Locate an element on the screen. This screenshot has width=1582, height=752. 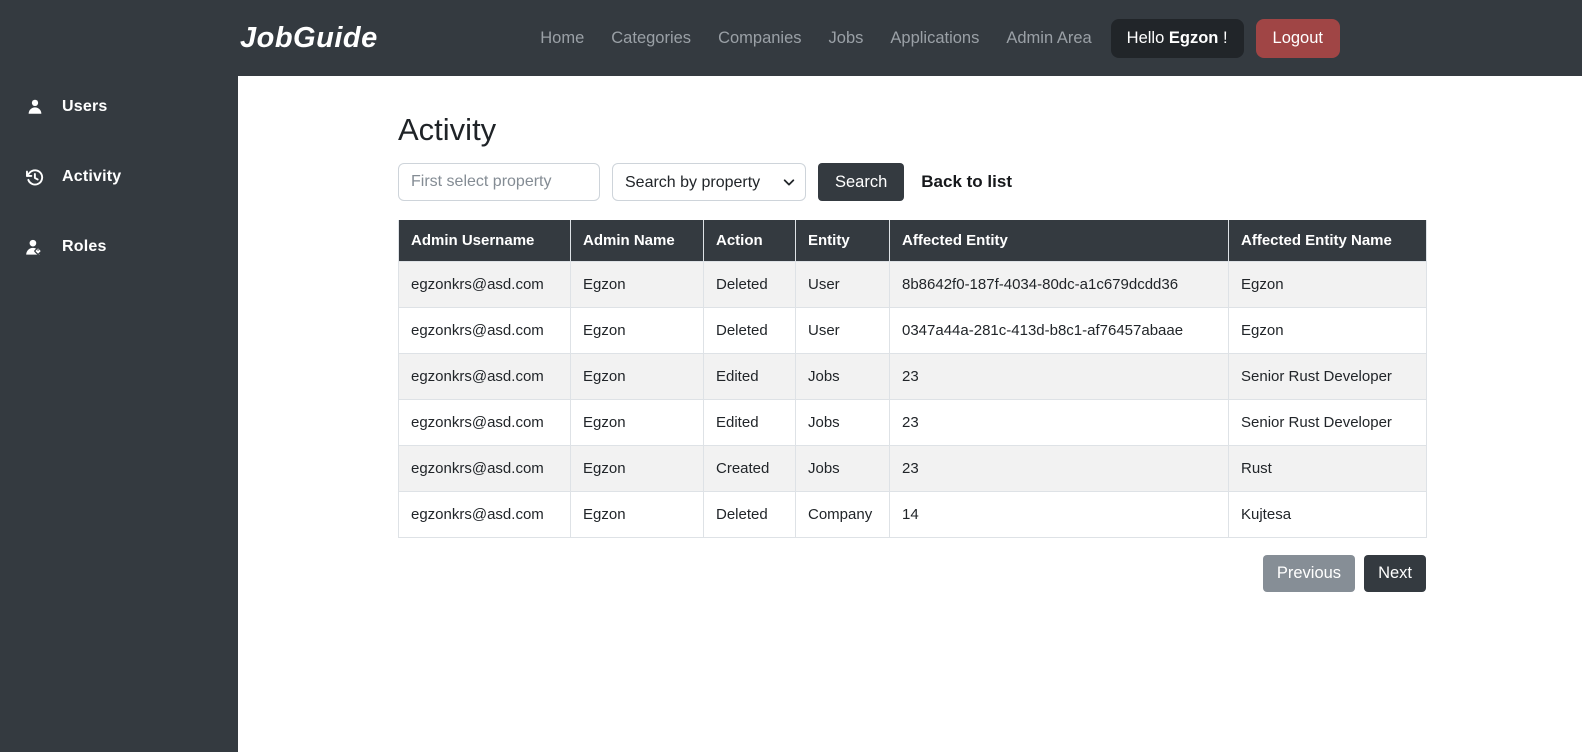
column-header-affected-entity: Affected Entity is located at coordinates (1059, 241).